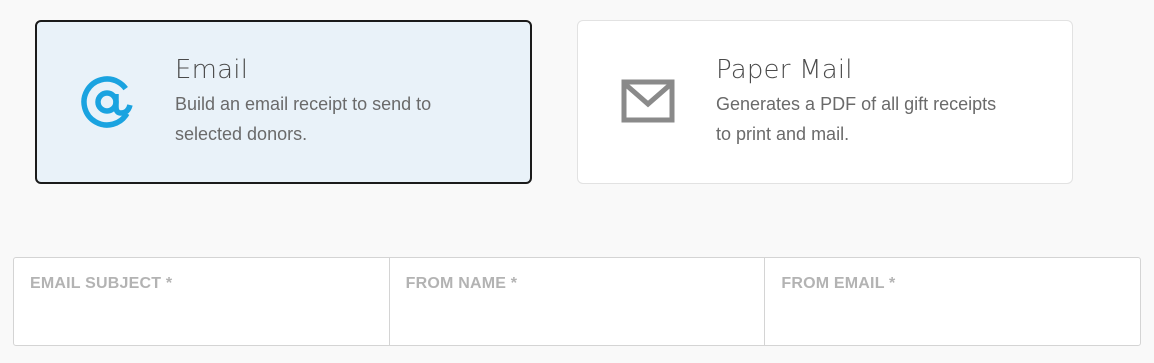  I want to click on paper-mail-option-title: Paper Mail, so click(784, 70).